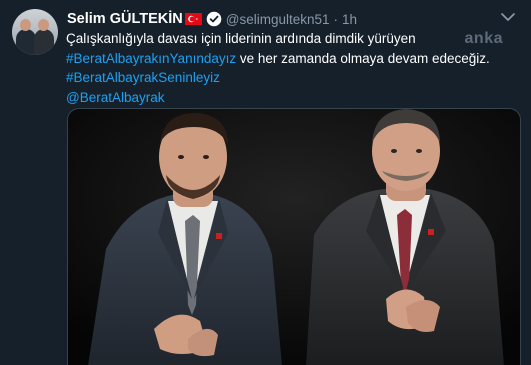 The image size is (531, 365). I want to click on hashtag-link: #BeratAlbayrakınYanındayız, so click(151, 58).